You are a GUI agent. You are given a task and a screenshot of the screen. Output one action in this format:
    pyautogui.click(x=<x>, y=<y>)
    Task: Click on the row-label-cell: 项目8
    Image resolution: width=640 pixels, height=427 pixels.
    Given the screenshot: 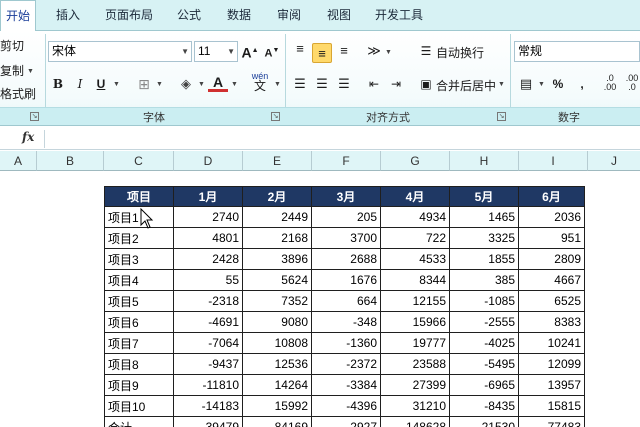 What is the action you would take?
    pyautogui.click(x=139, y=364)
    